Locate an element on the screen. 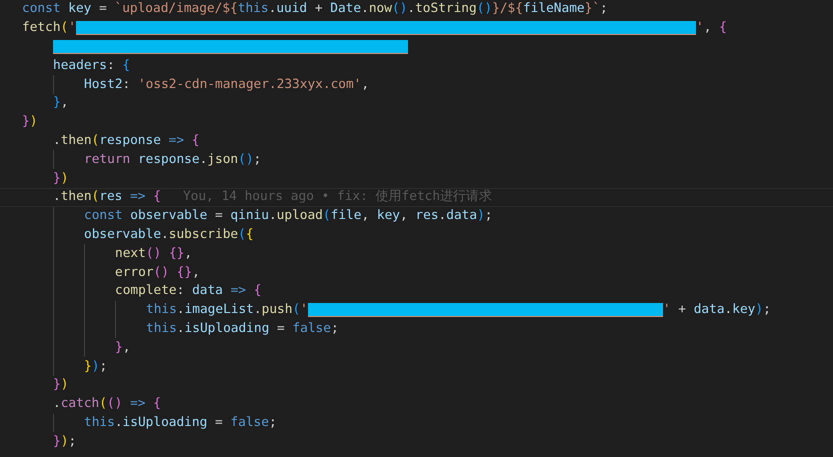 The width and height of the screenshot is (833, 457). code-text: const observable = qiniu.upload(file, key, res.data); is located at coordinates (288, 216).